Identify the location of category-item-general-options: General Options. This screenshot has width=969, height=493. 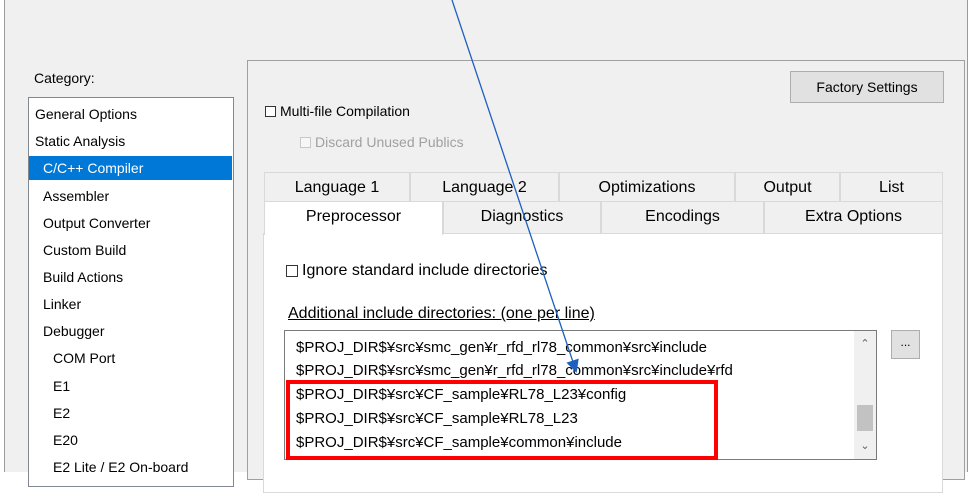
(130, 114).